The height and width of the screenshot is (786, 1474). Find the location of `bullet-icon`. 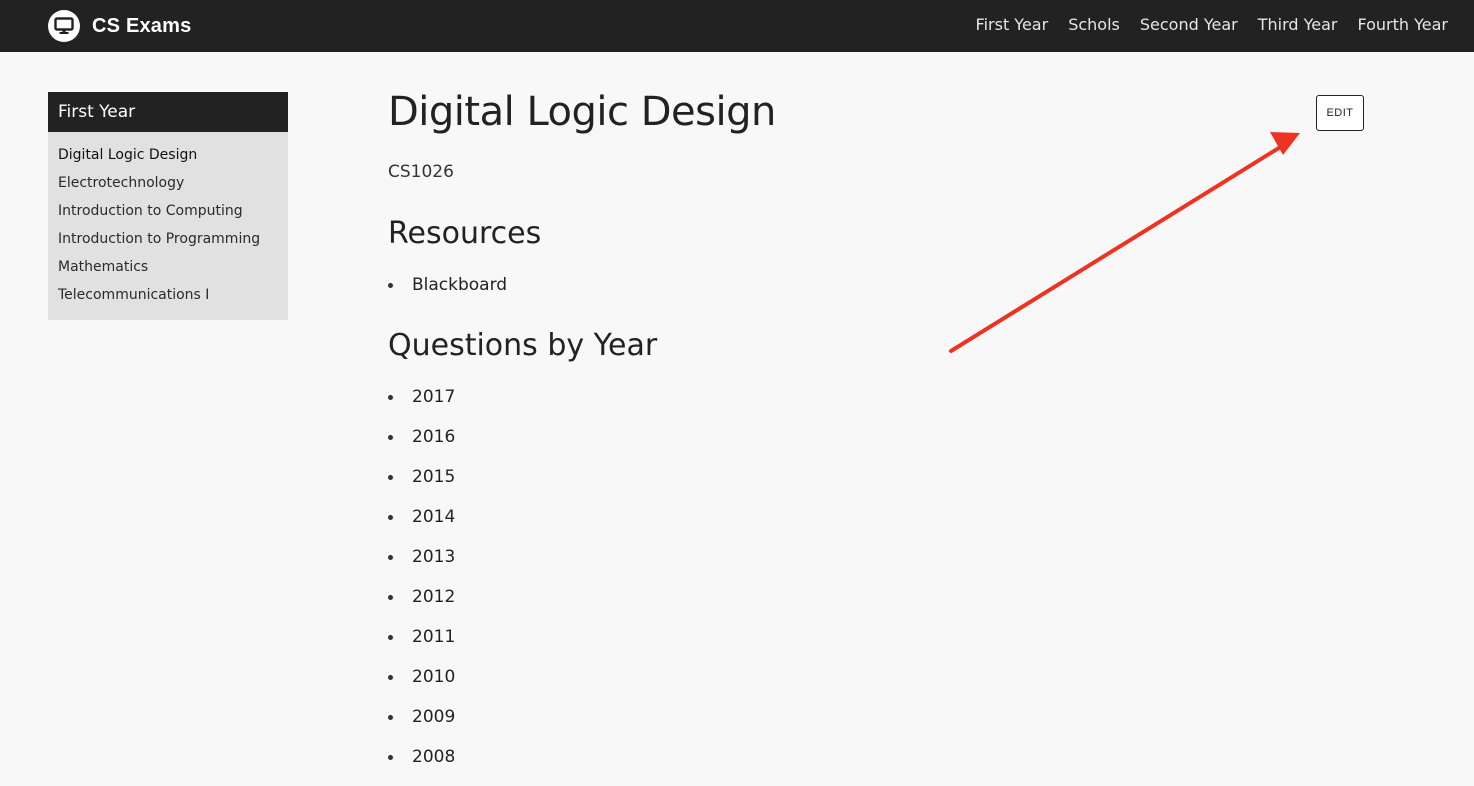

bullet-icon is located at coordinates (390, 757).